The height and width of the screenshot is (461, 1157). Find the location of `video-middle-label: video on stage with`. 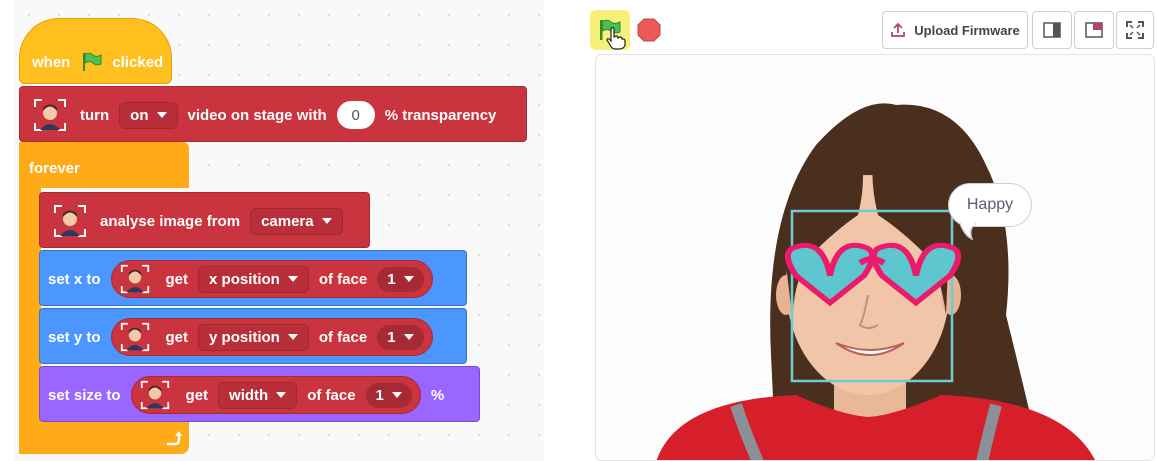

video-middle-label: video on stage with is located at coordinates (257, 115).